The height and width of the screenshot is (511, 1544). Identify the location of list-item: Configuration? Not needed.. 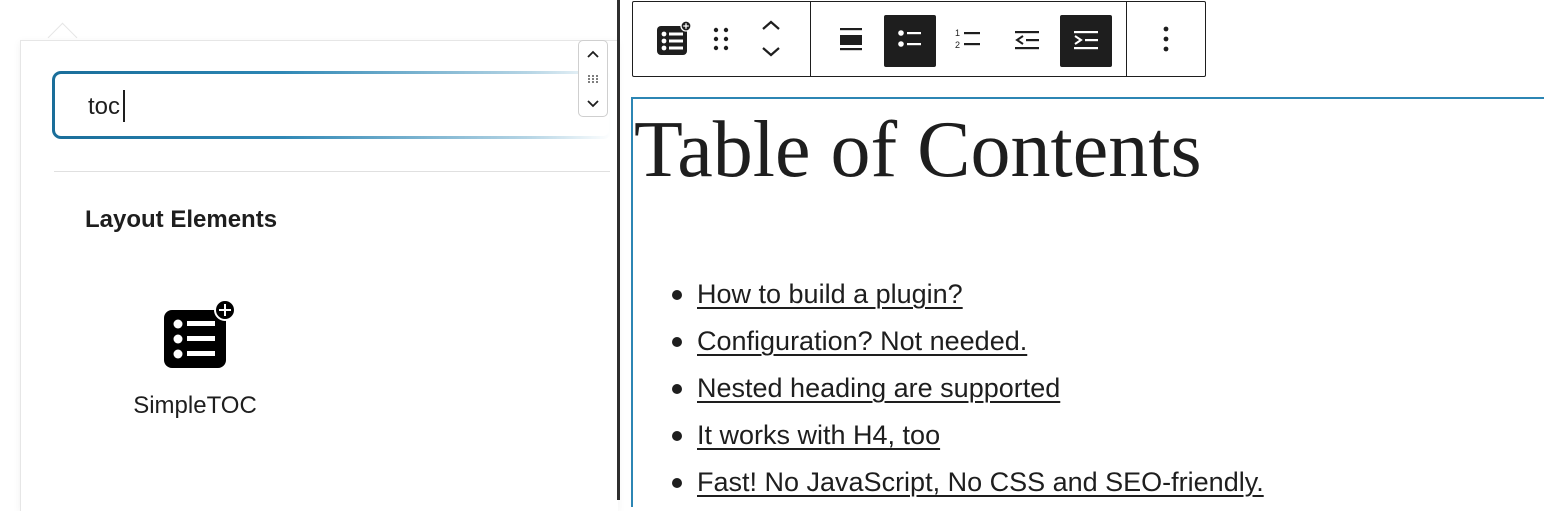
(968, 346).